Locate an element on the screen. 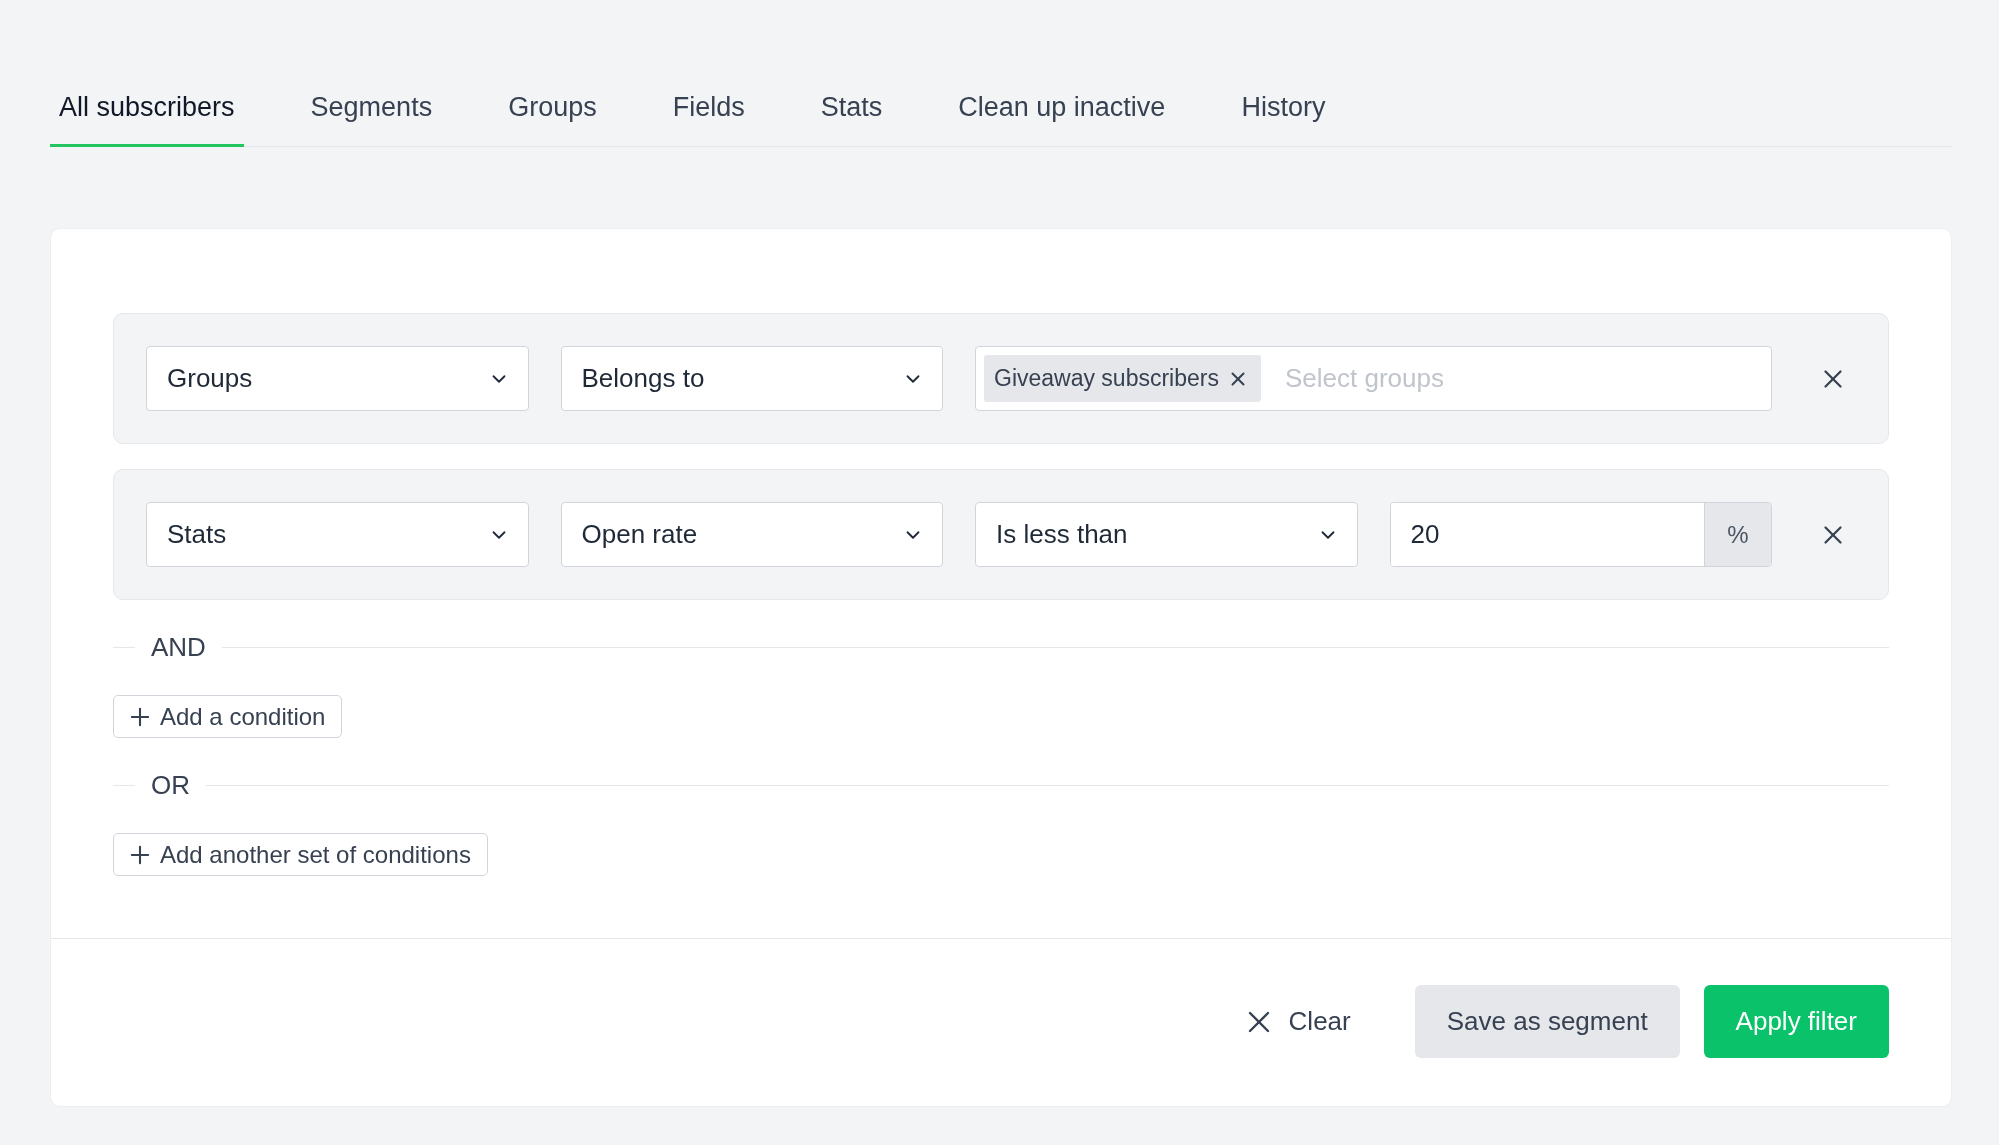 Image resolution: width=1999 pixels, height=1145 pixels. unit-addon: % is located at coordinates (1737, 534).